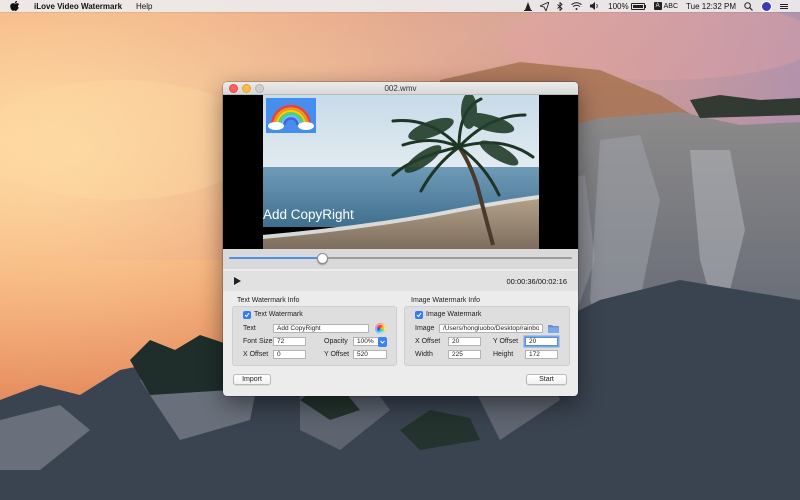 This screenshot has height=500, width=800. Describe the element at coordinates (577, 6) in the screenshot. I see `wifi-icon` at that location.